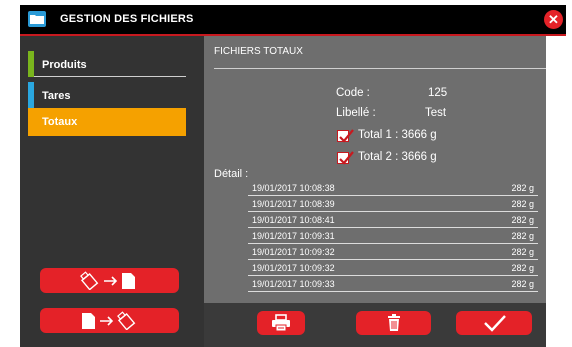 Image resolution: width=572 pixels, height=347 pixels. What do you see at coordinates (397, 135) in the screenshot?
I see `total1-label: Total 1 : 3666 g` at bounding box center [397, 135].